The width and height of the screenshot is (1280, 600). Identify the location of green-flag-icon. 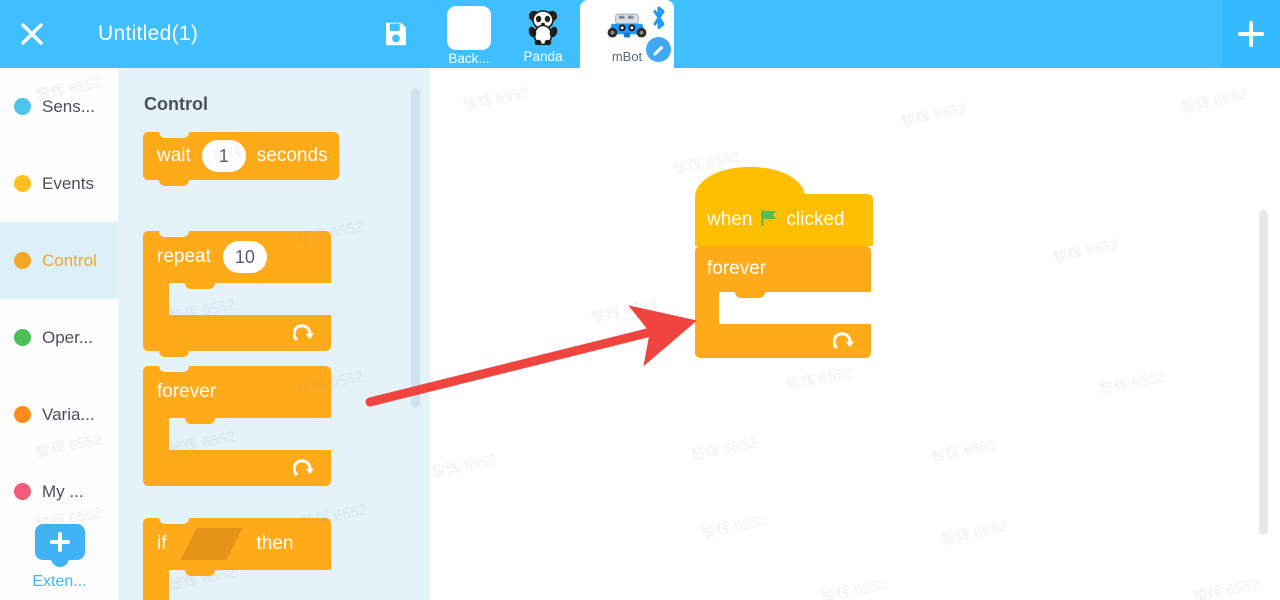
(769, 220).